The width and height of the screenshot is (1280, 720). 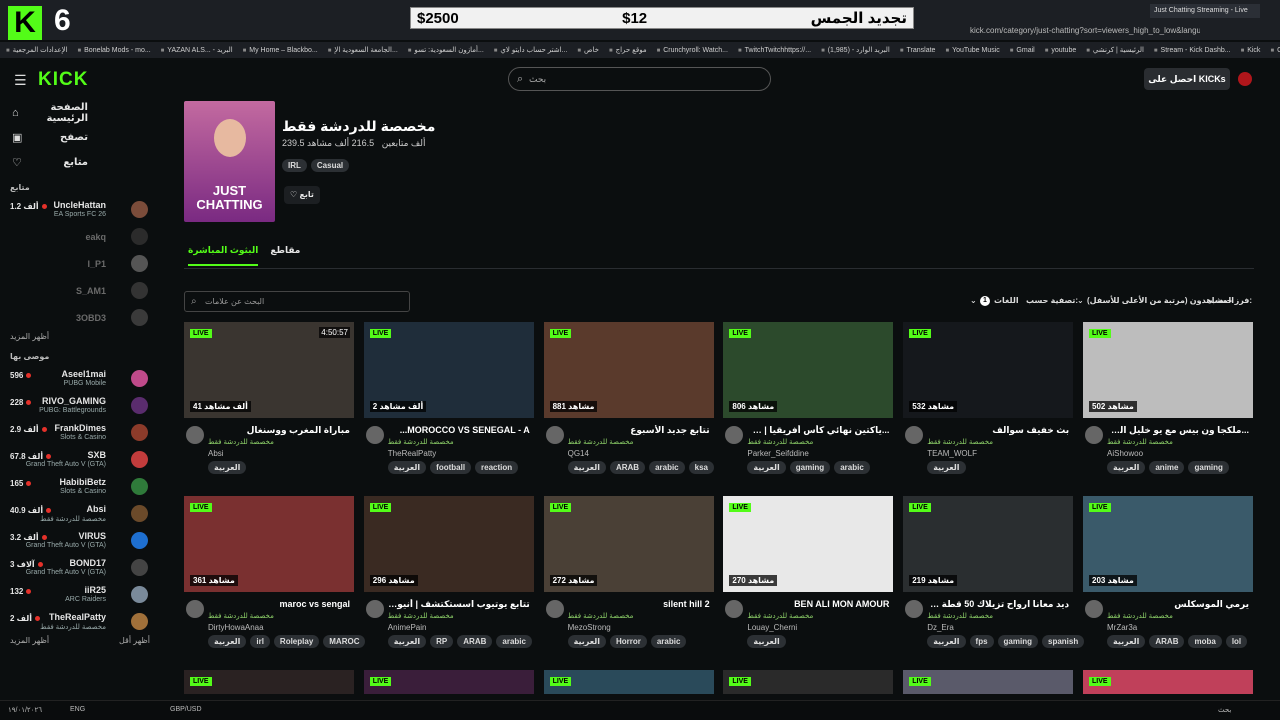 What do you see at coordinates (260, 641) in the screenshot?
I see `stream-tag: irl` at bounding box center [260, 641].